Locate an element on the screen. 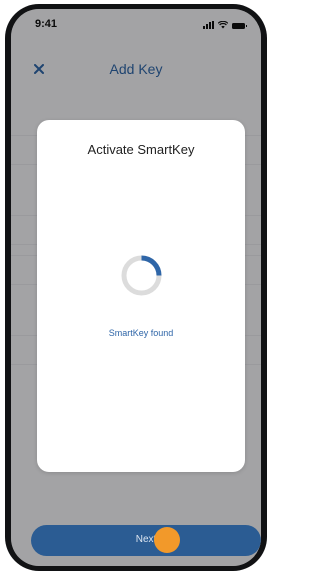  next-button: Next is located at coordinates (146, 540).